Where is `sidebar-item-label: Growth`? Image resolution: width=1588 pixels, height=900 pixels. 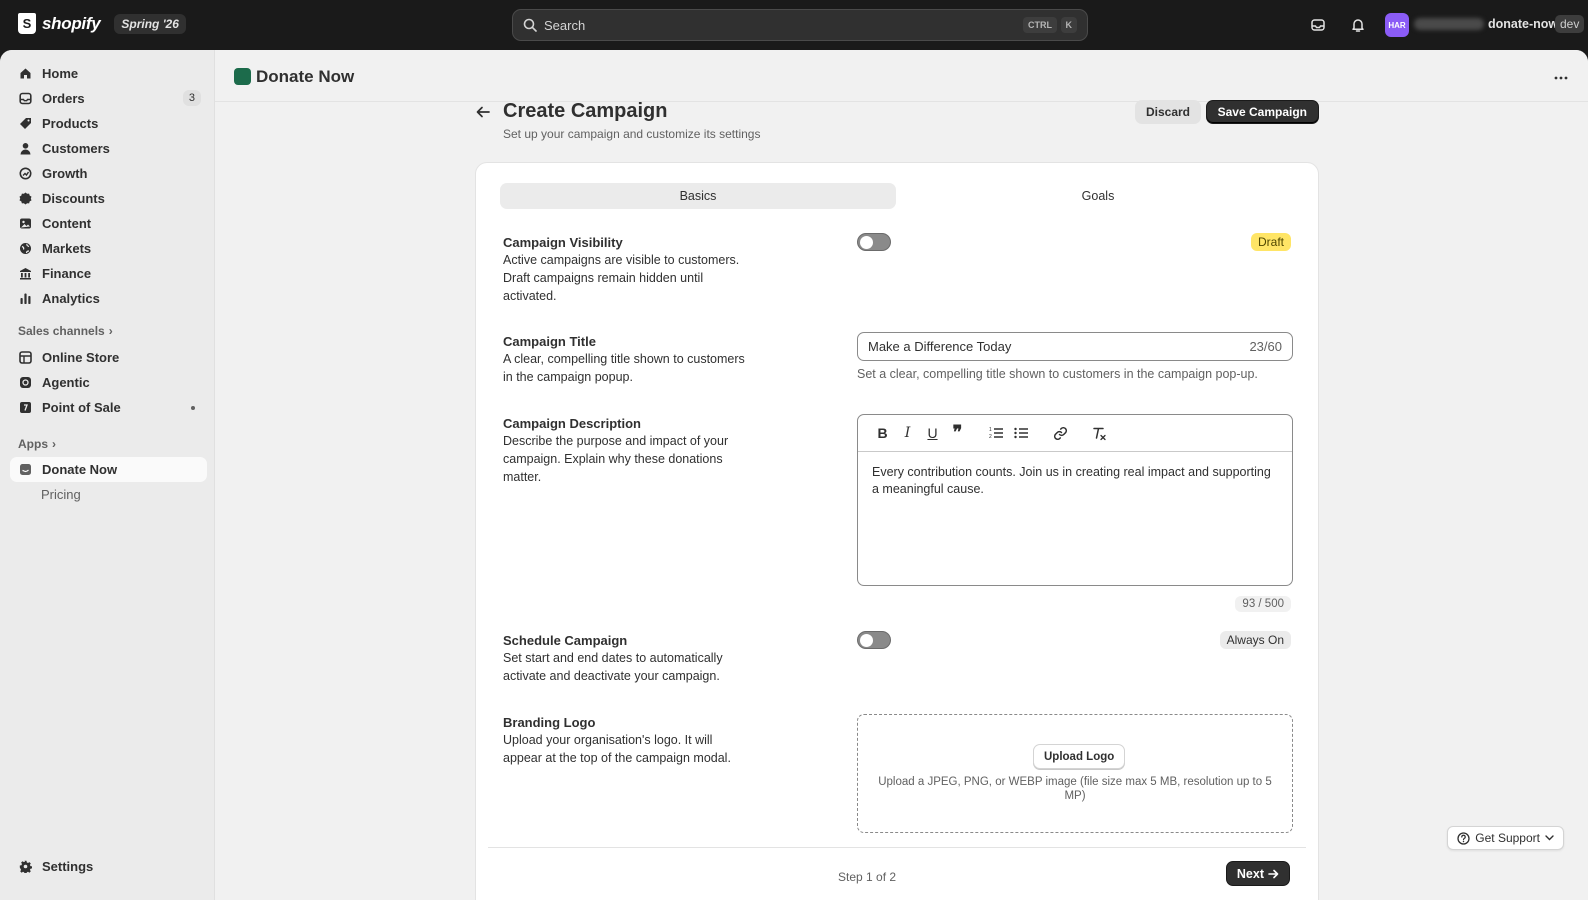 sidebar-item-label: Growth is located at coordinates (65, 173).